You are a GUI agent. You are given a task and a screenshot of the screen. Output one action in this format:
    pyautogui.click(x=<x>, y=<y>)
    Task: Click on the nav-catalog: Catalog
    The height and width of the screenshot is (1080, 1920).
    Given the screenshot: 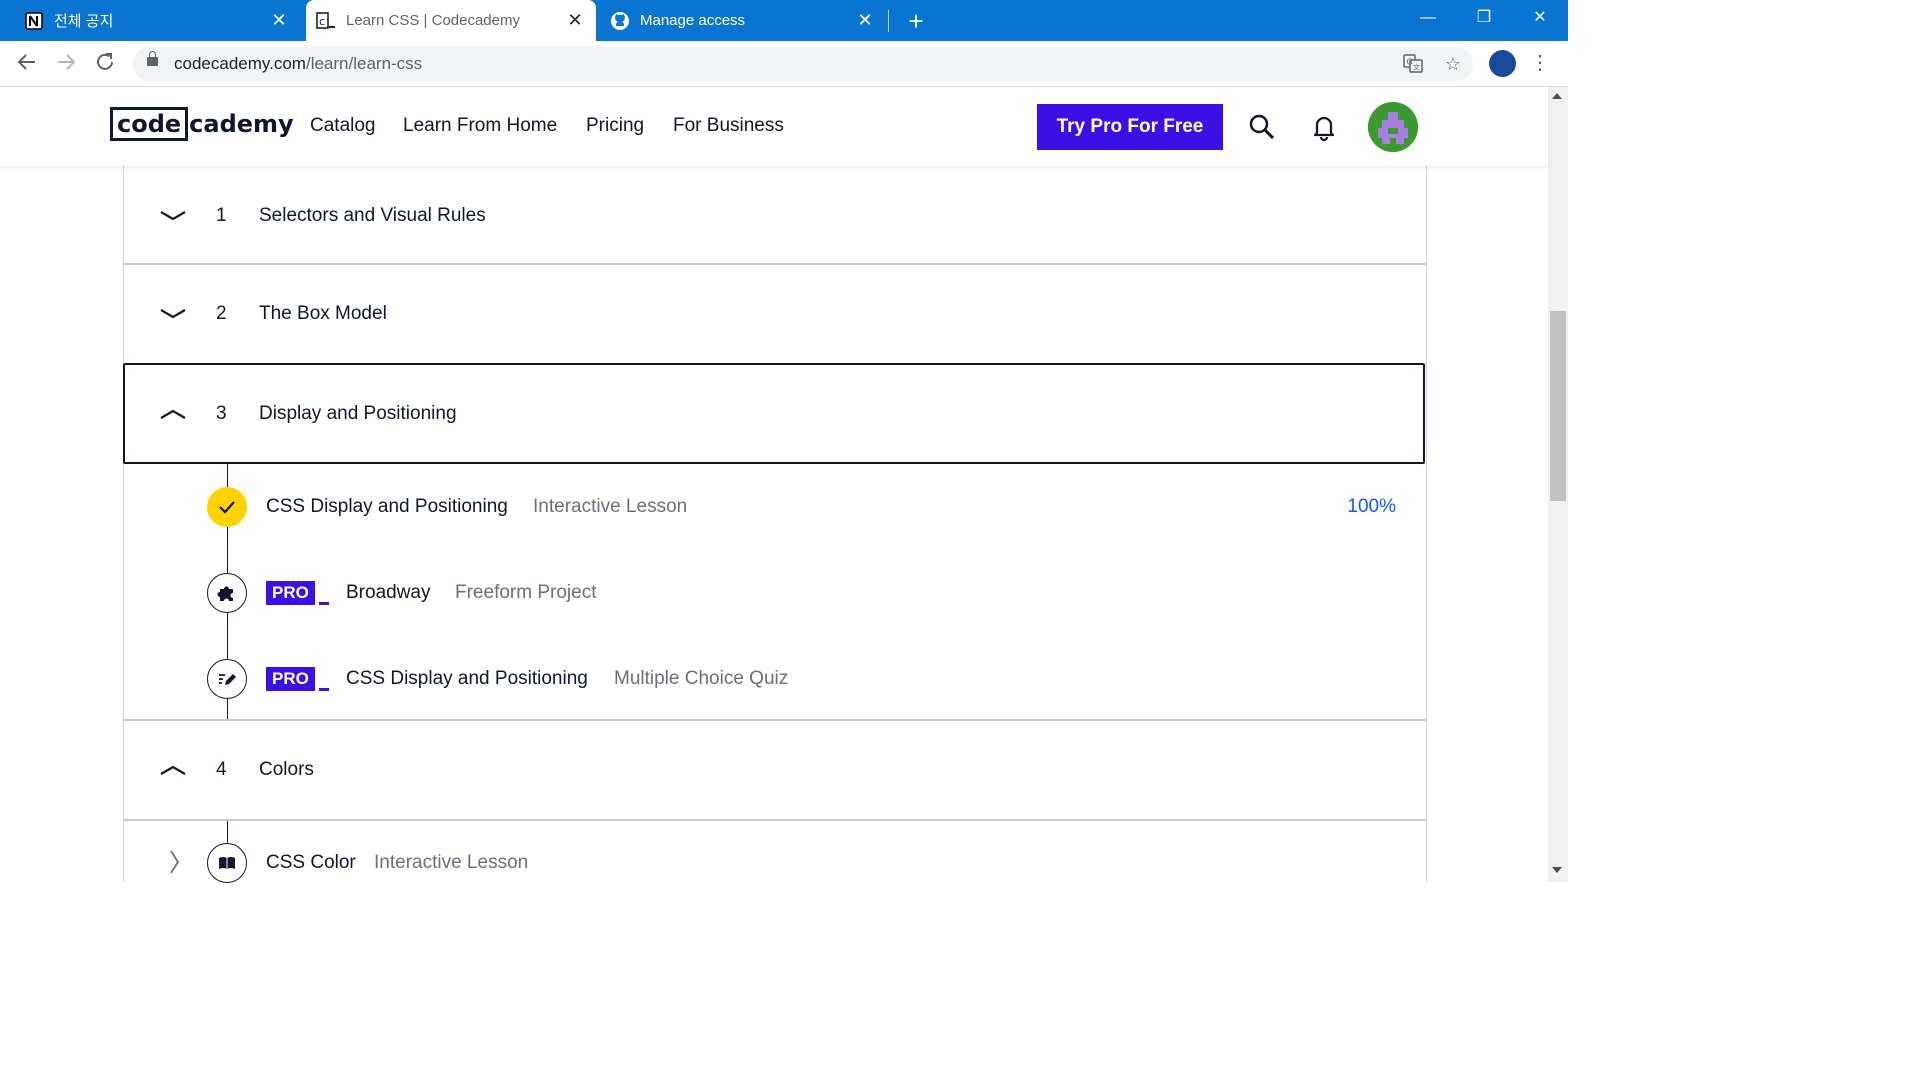 What is the action you would take?
    pyautogui.click(x=343, y=126)
    